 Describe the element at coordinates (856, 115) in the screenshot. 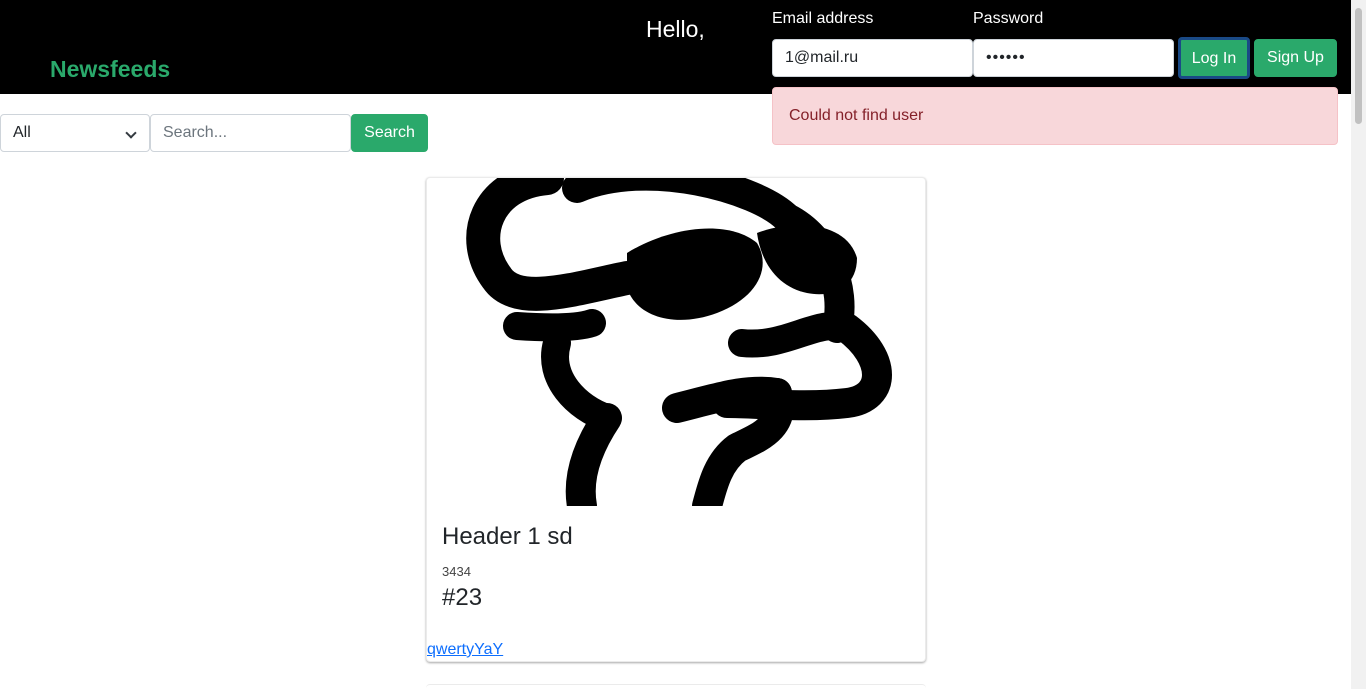

I see `error-alert-message: Could not find user` at that location.